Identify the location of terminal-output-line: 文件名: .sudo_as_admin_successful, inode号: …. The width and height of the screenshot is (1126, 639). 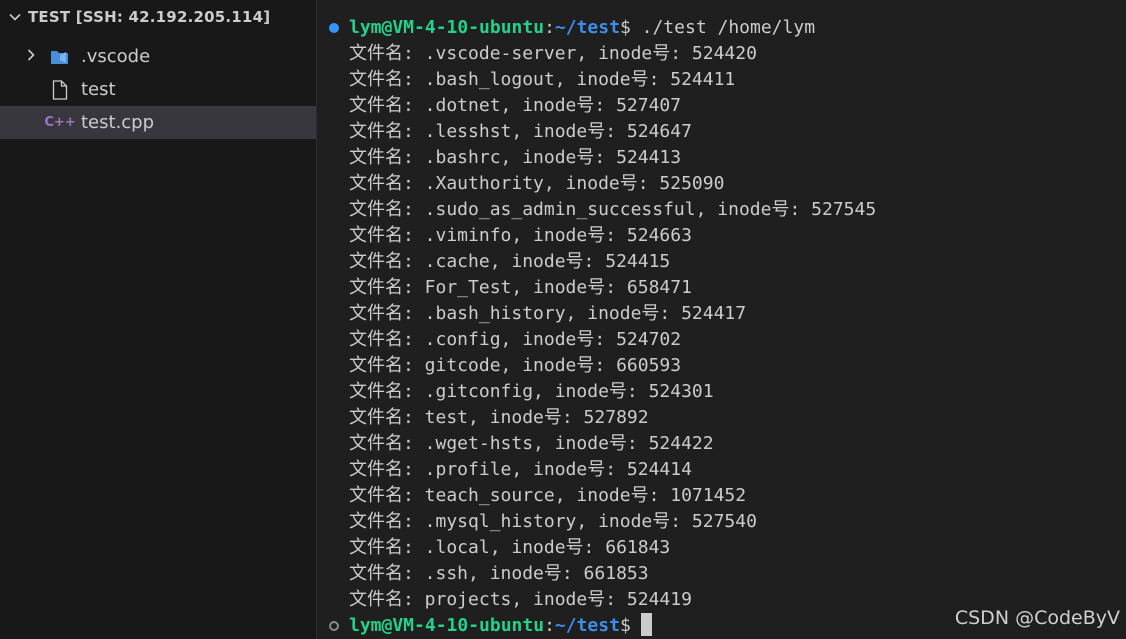
(613, 209).